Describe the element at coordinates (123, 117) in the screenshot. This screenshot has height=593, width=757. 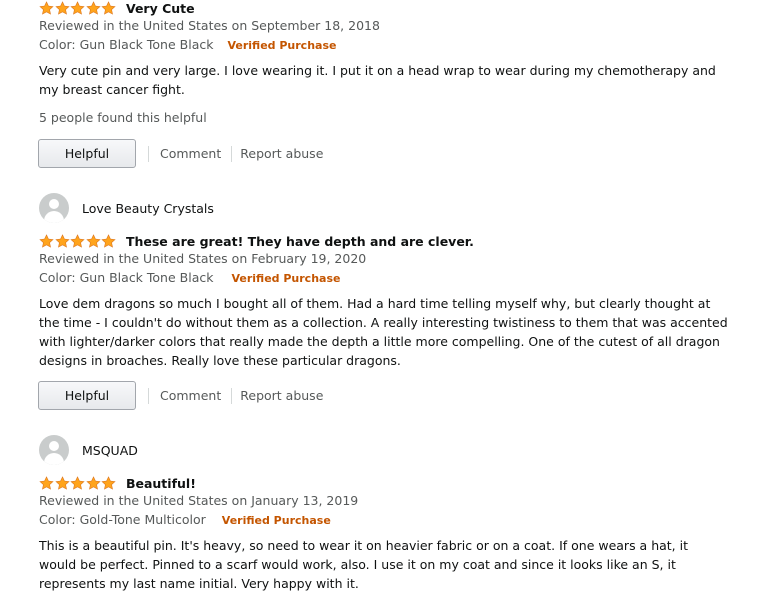
I see `helpful-count: 5 people found this helpful` at that location.